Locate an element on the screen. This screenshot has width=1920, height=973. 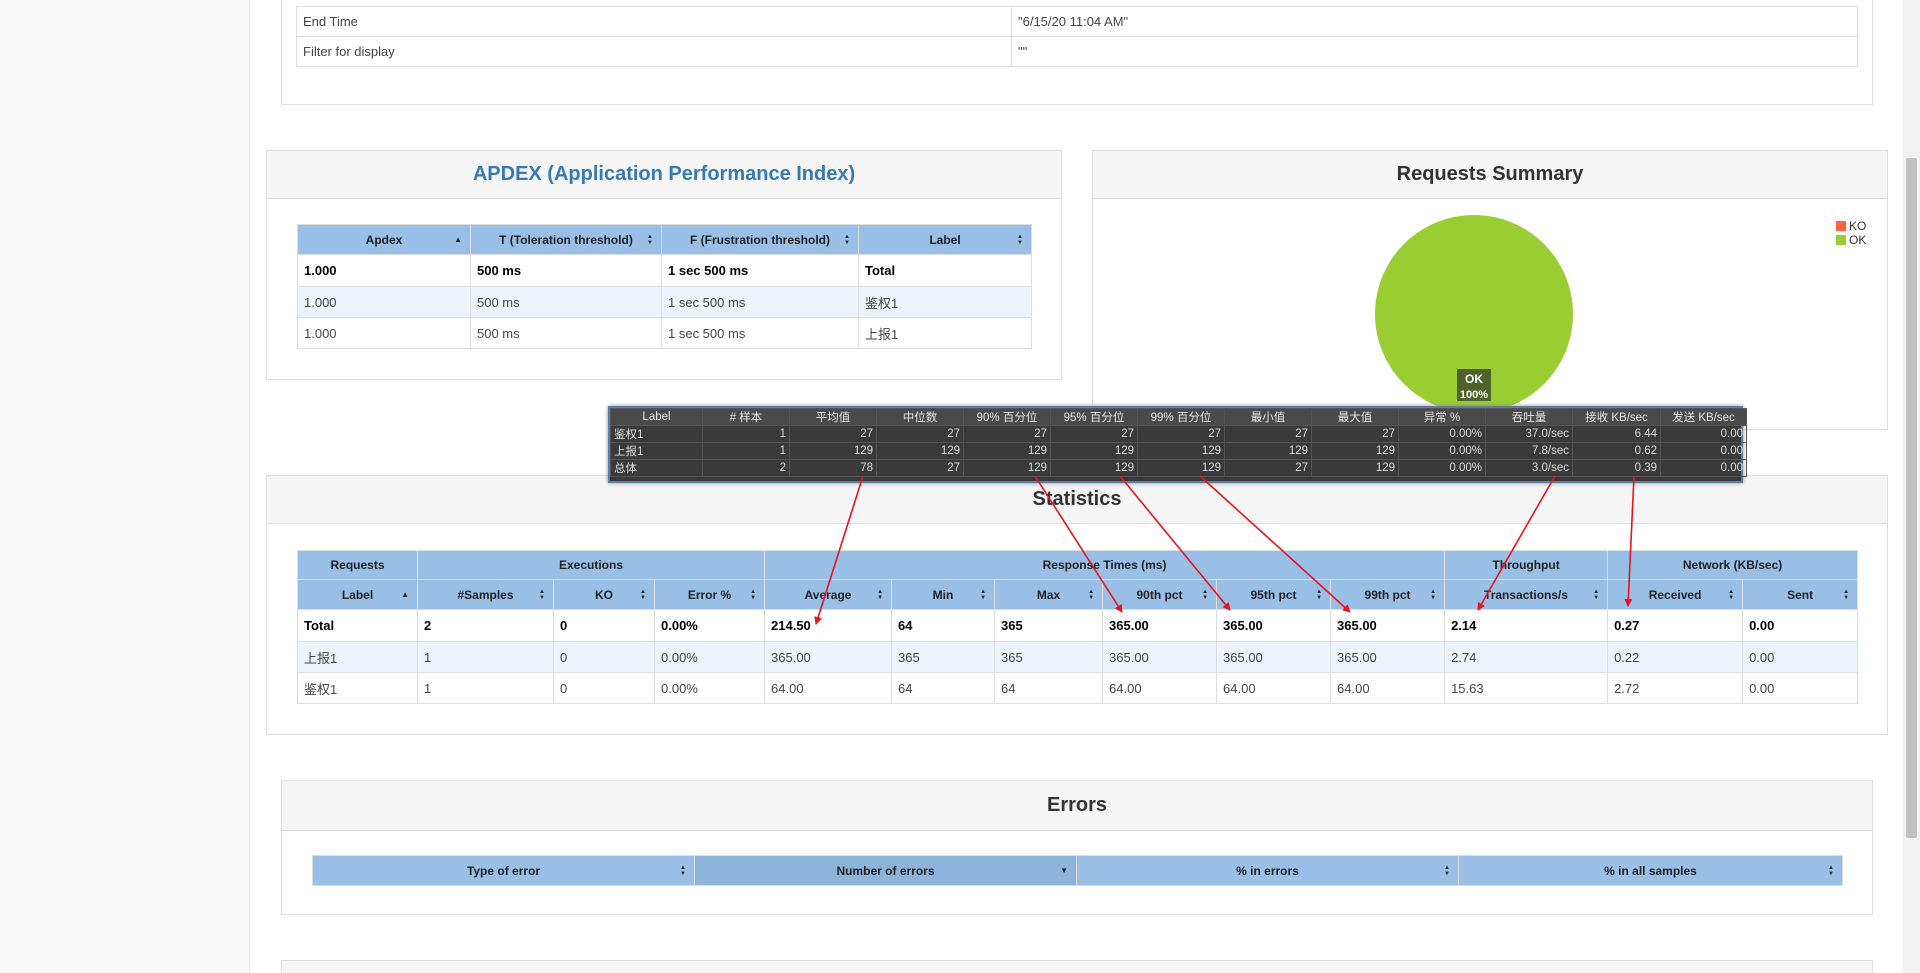
overlay-cell: 1 is located at coordinates (746, 451).